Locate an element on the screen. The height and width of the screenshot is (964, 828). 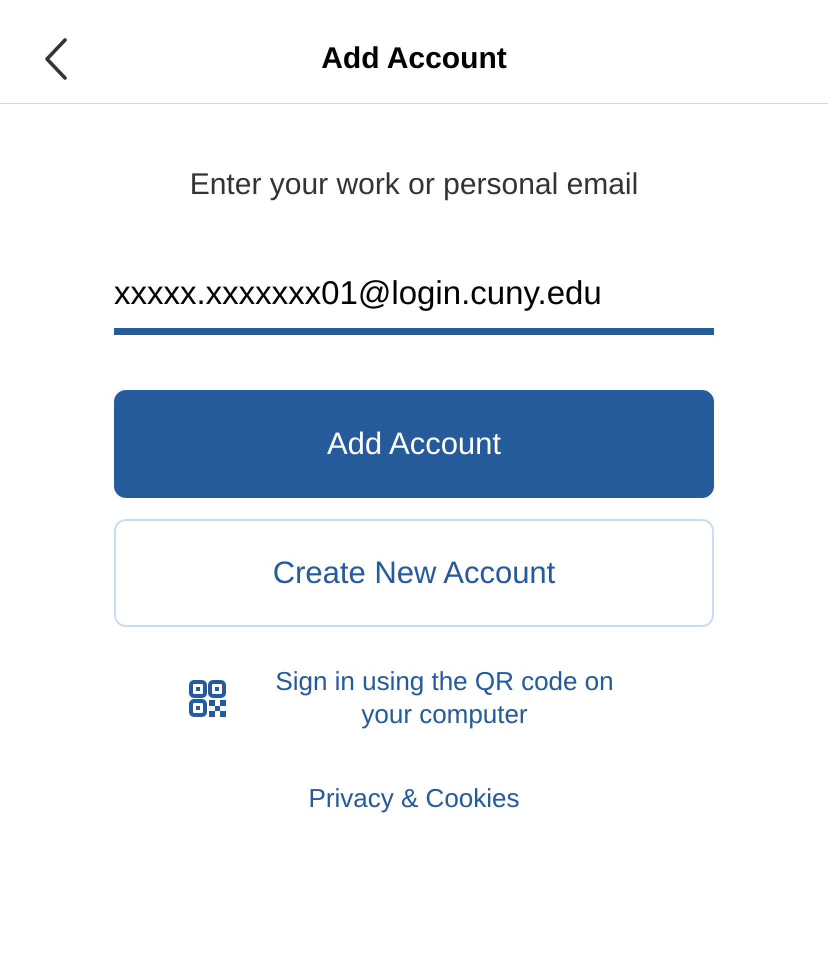
email-field: xxxxx.xxxxxxx01@login.cuny.edu is located at coordinates (414, 304).